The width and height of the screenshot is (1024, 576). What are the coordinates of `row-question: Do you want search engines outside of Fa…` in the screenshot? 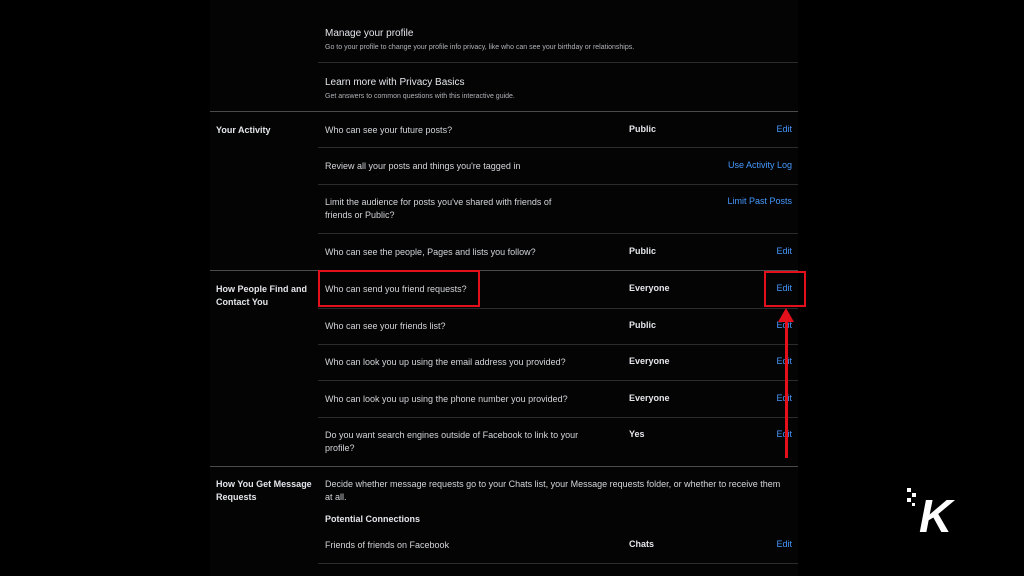 It's located at (452, 441).